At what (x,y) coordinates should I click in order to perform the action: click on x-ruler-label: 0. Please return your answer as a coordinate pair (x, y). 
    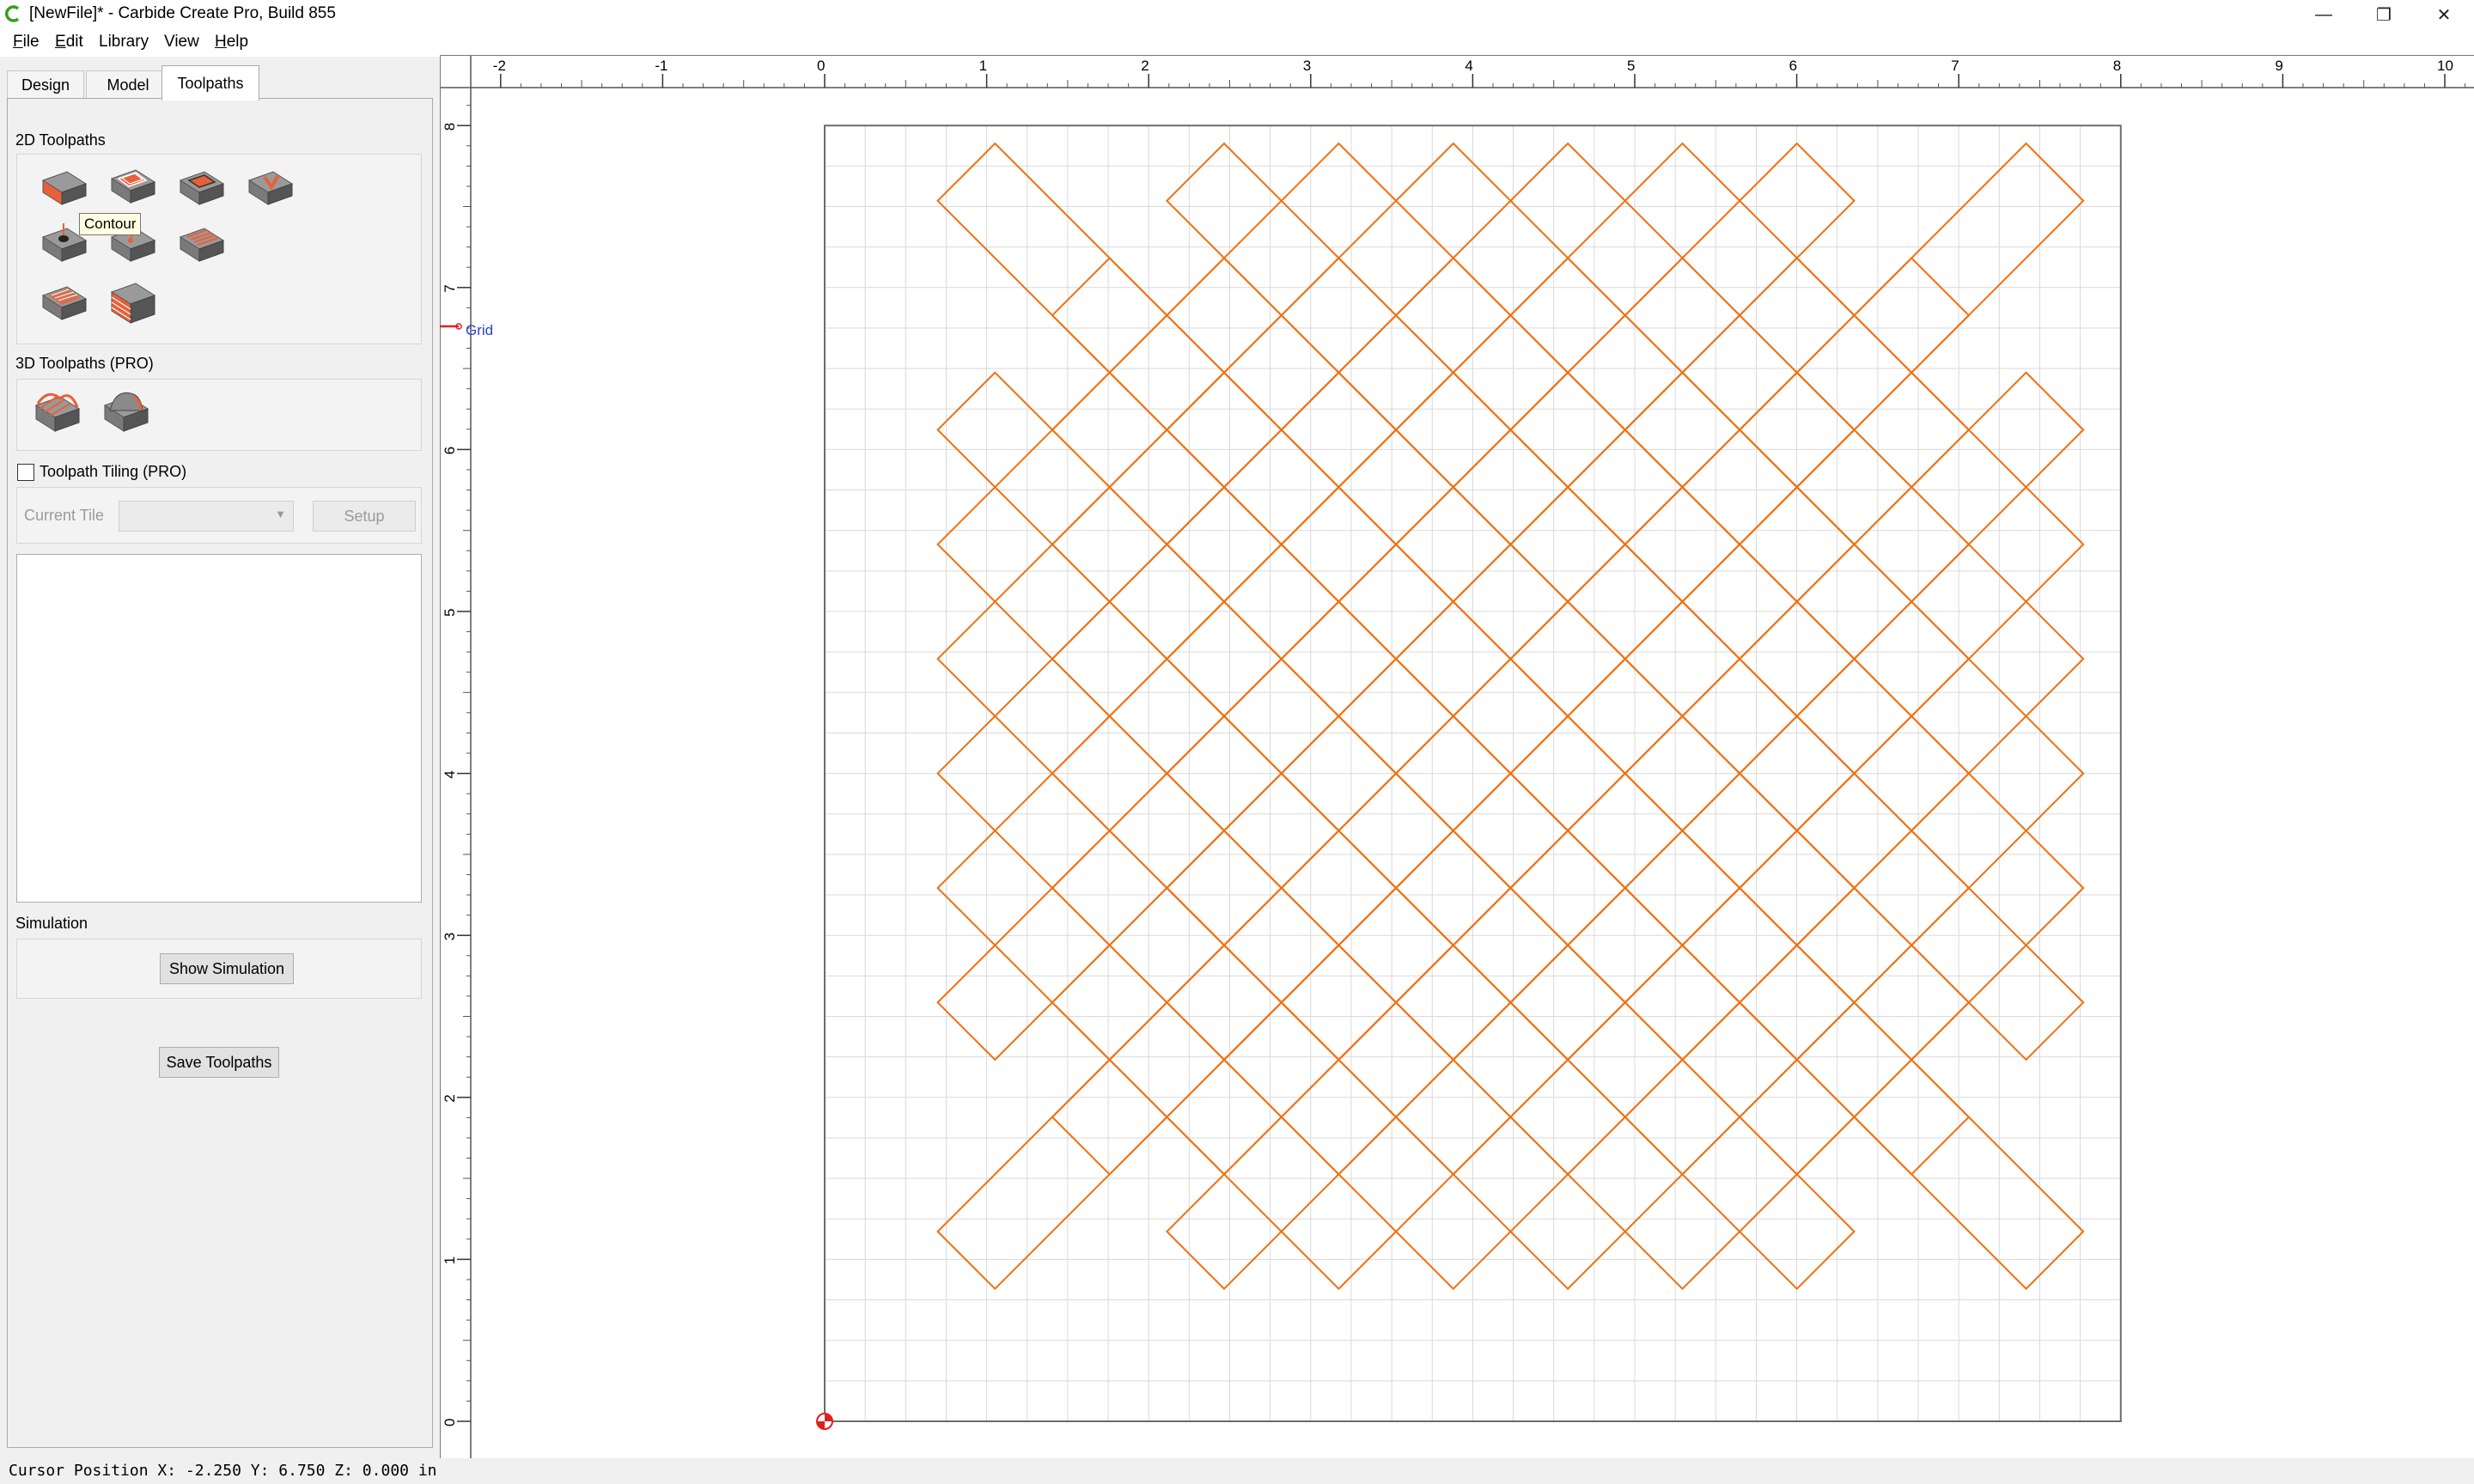
    Looking at the image, I should click on (821, 66).